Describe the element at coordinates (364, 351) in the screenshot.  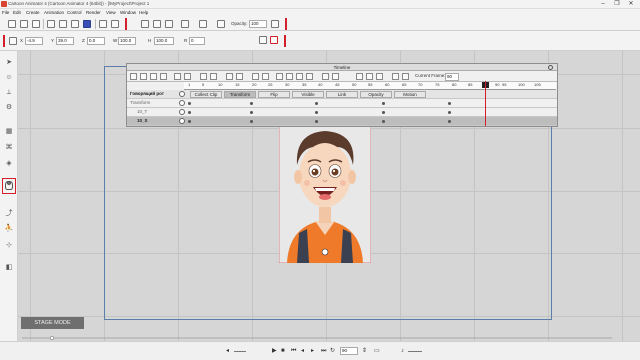
I see `frame-stepper-icon: ⇕` at that location.